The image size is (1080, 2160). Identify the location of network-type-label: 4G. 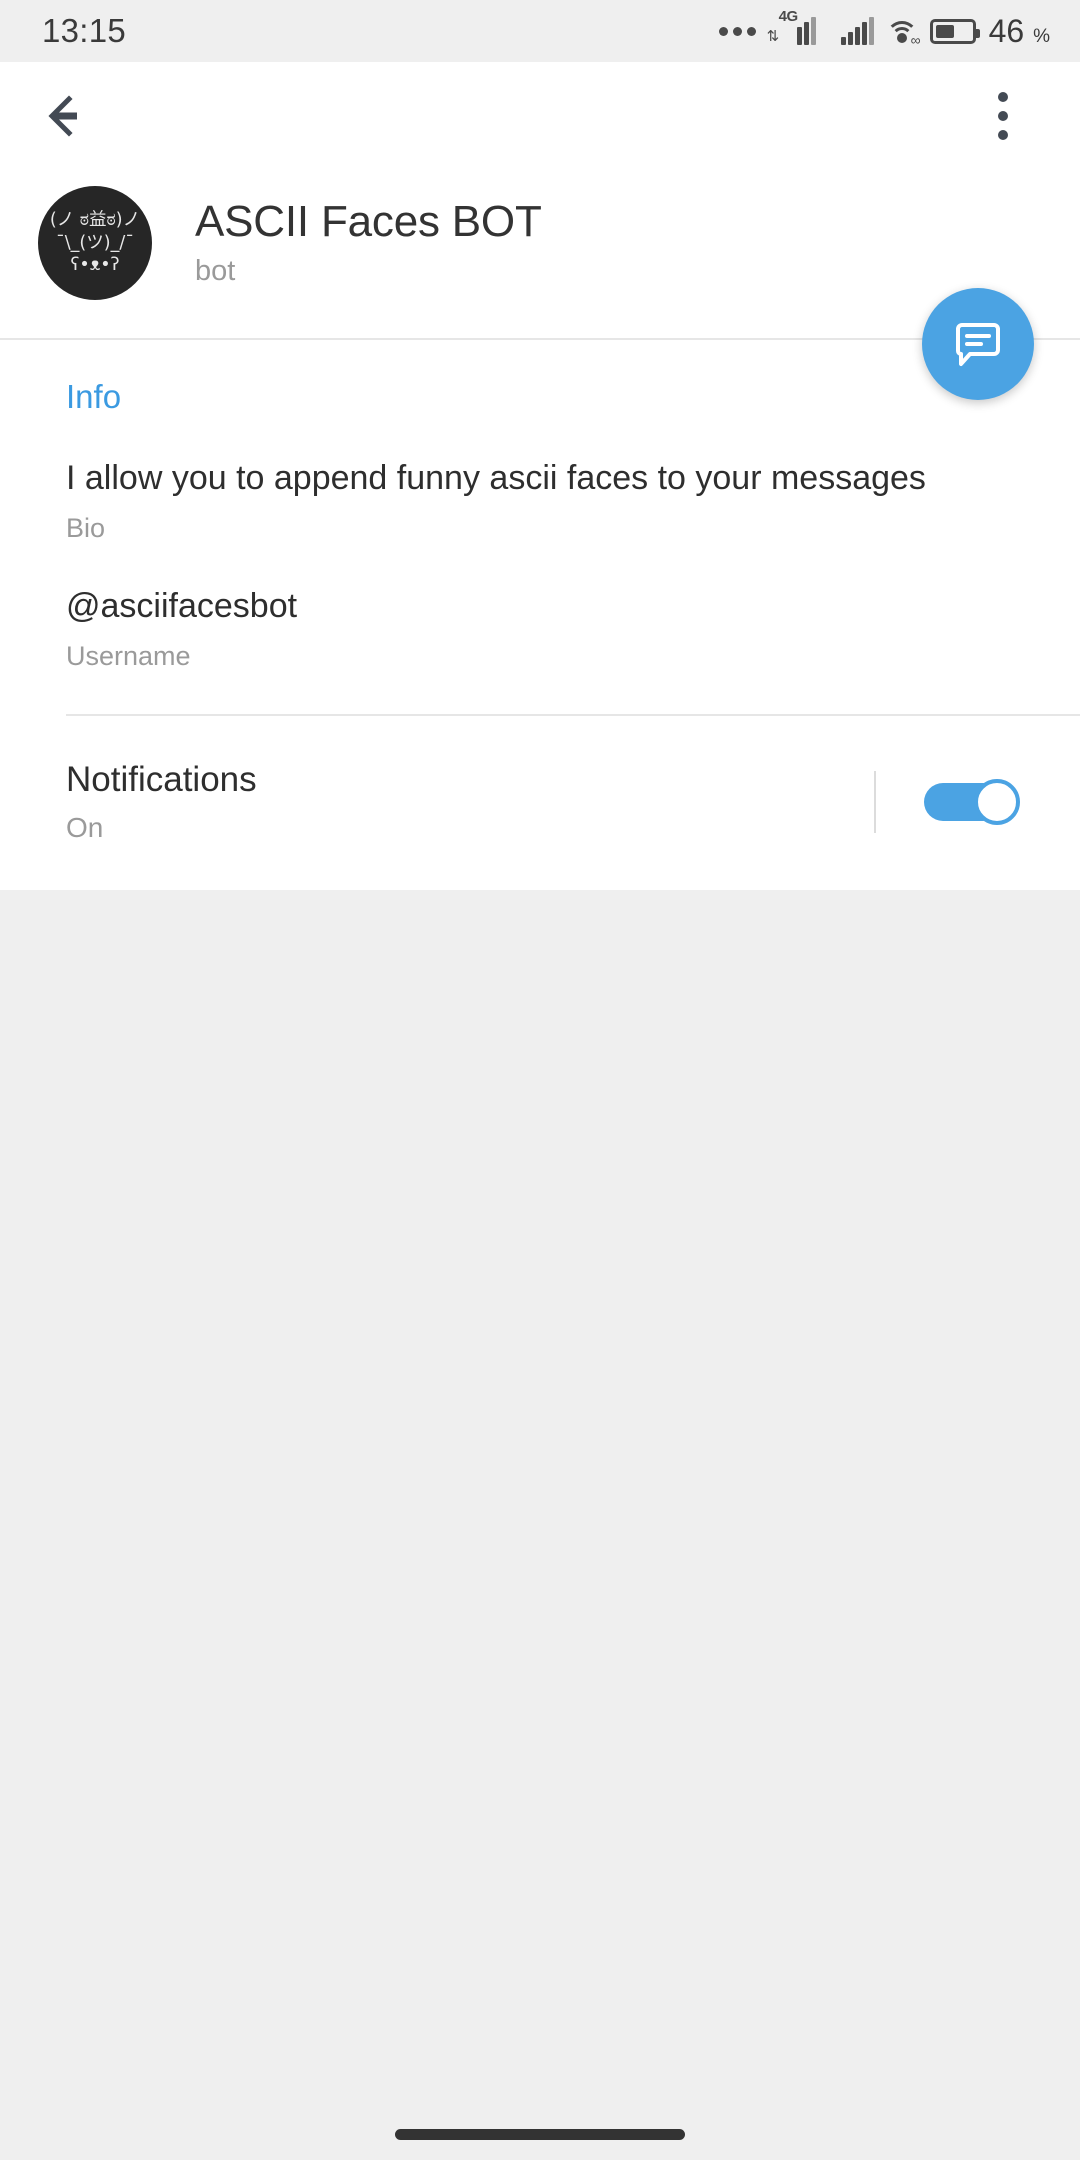
(788, 16).